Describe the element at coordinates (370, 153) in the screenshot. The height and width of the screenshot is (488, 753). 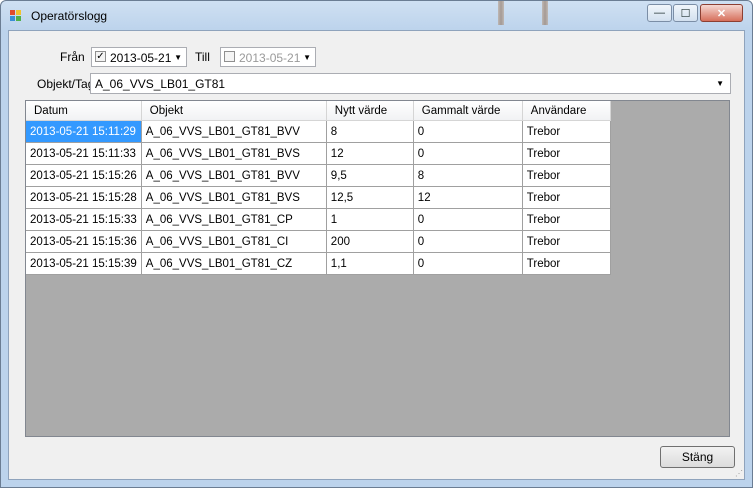
I see `cell-nytt-varde: 12` at that location.